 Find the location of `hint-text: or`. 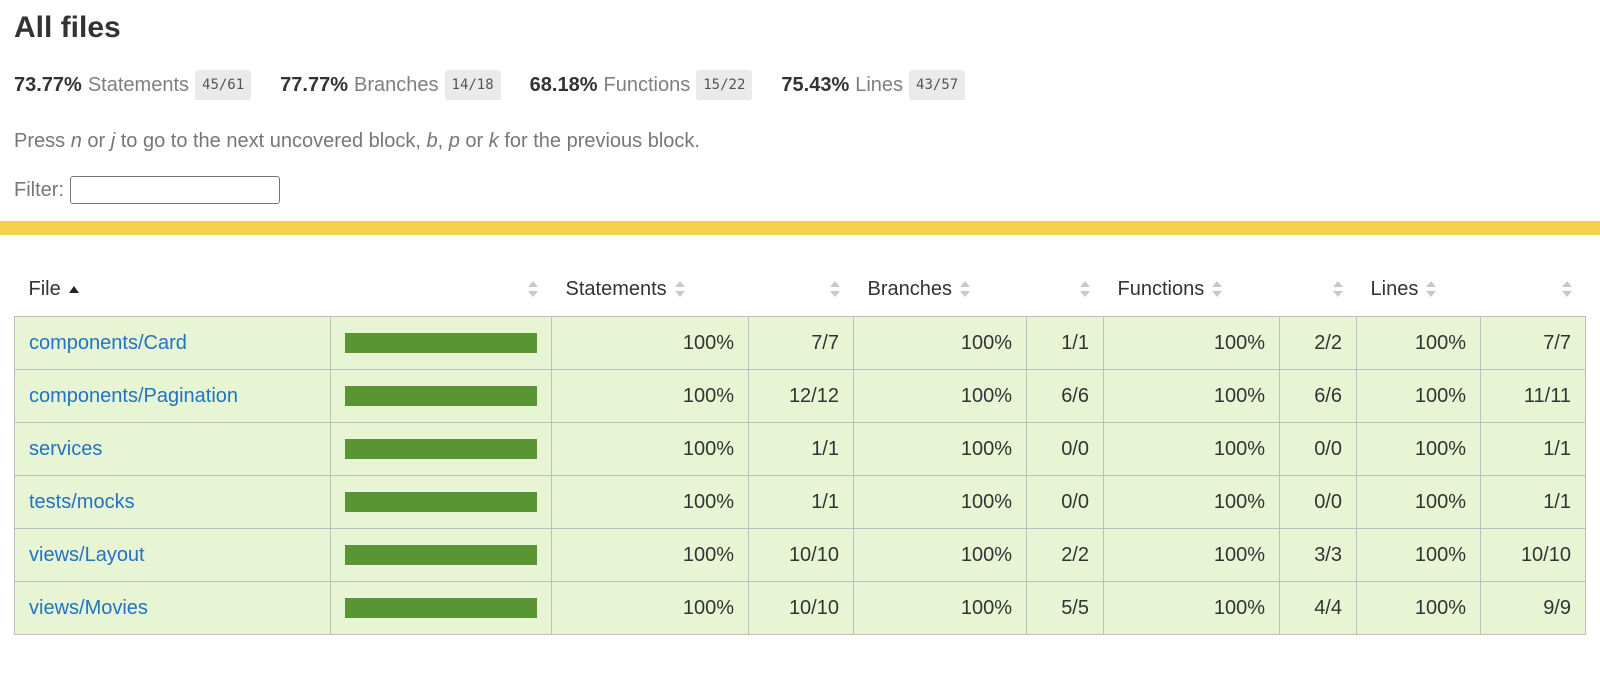

hint-text: or is located at coordinates (96, 141).